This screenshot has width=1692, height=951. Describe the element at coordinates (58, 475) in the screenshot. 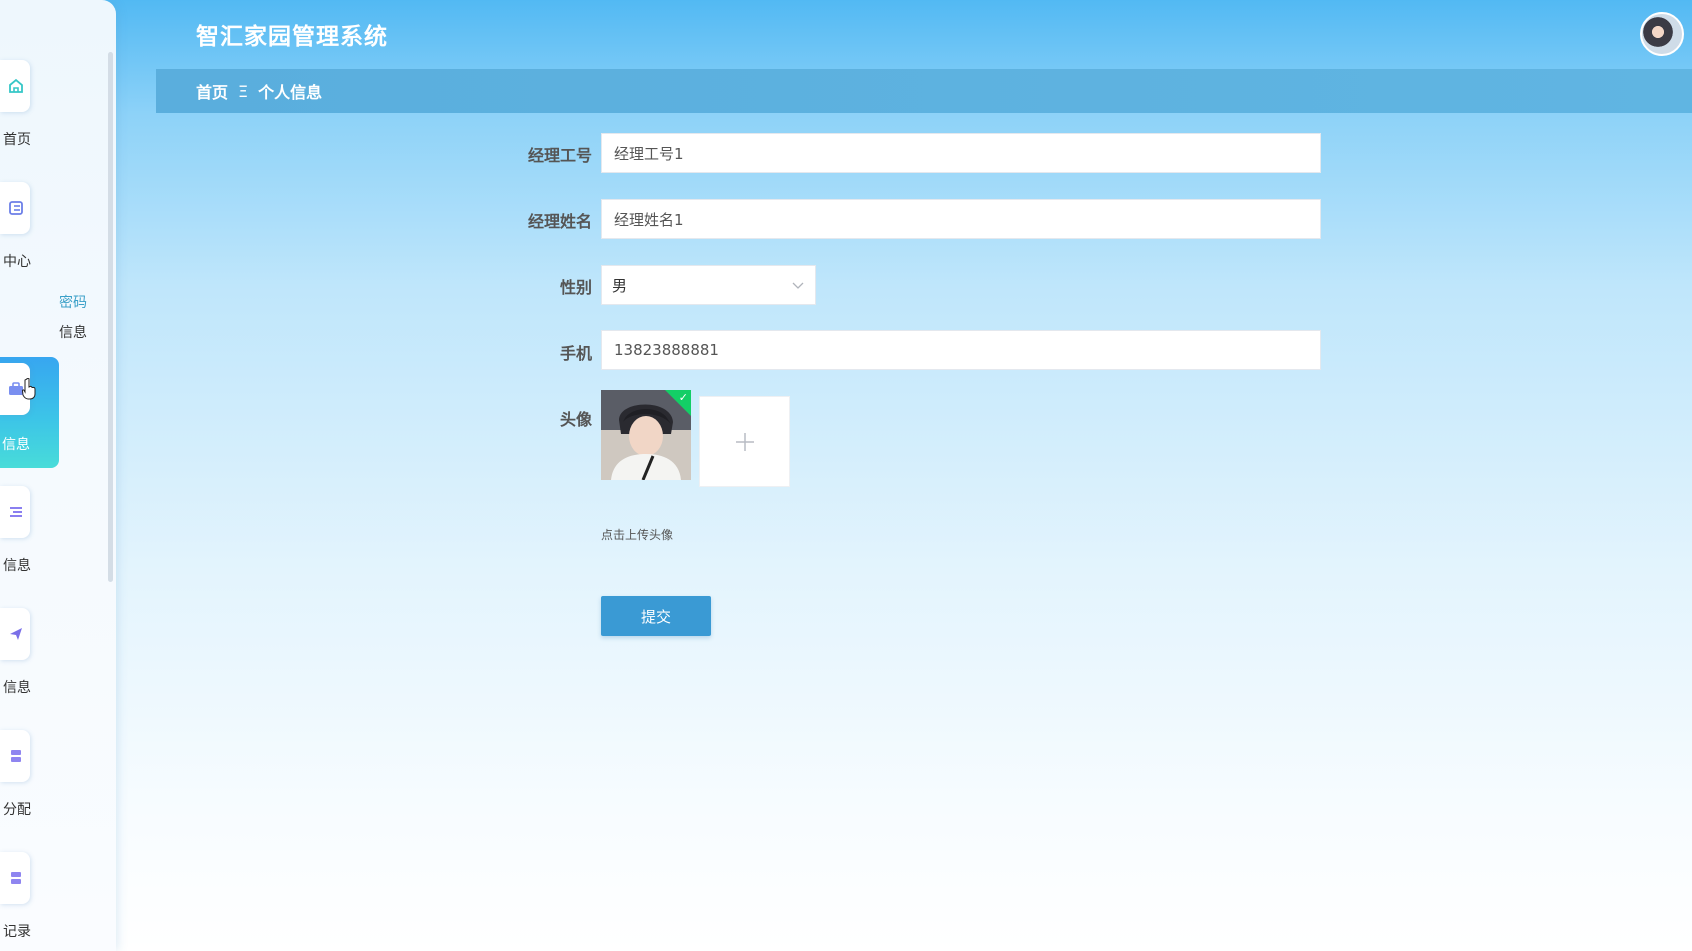

I see `sidebar: 首页 中心 密码 信息 信息 信息 信息 分配 记录` at that location.